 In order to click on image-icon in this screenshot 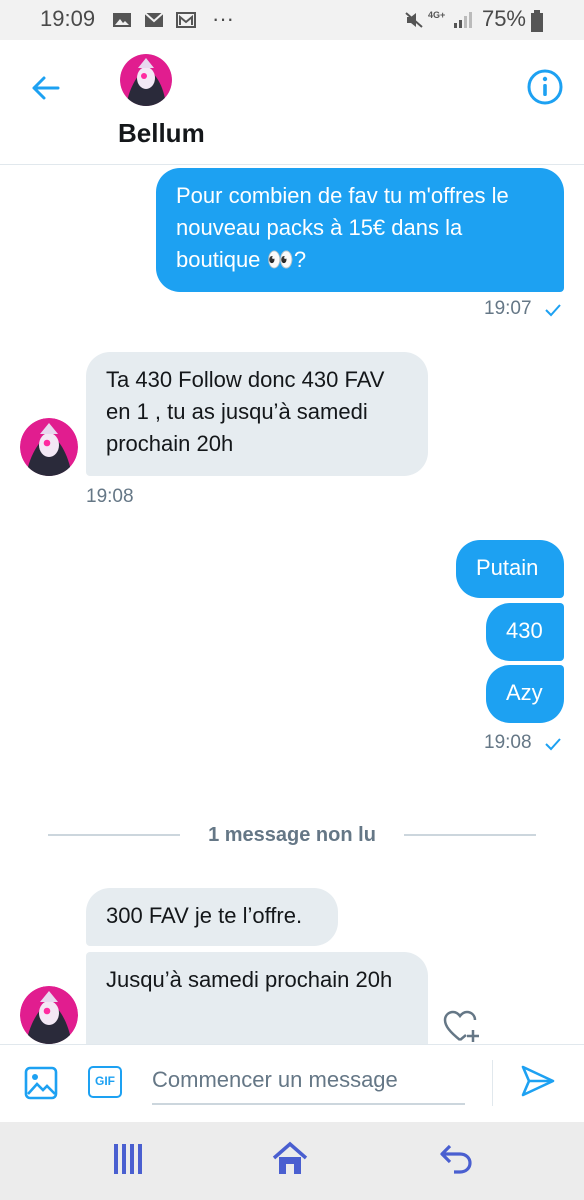, I will do `click(41, 1083)`.